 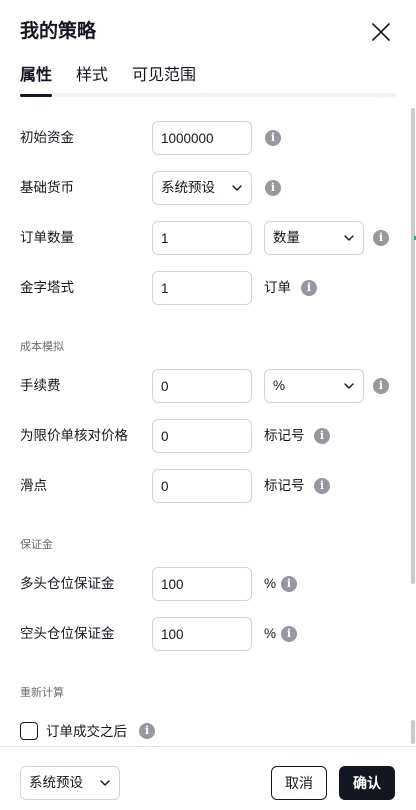 What do you see at coordinates (284, 485) in the screenshot?
I see `slippage-unit: 标记号` at bounding box center [284, 485].